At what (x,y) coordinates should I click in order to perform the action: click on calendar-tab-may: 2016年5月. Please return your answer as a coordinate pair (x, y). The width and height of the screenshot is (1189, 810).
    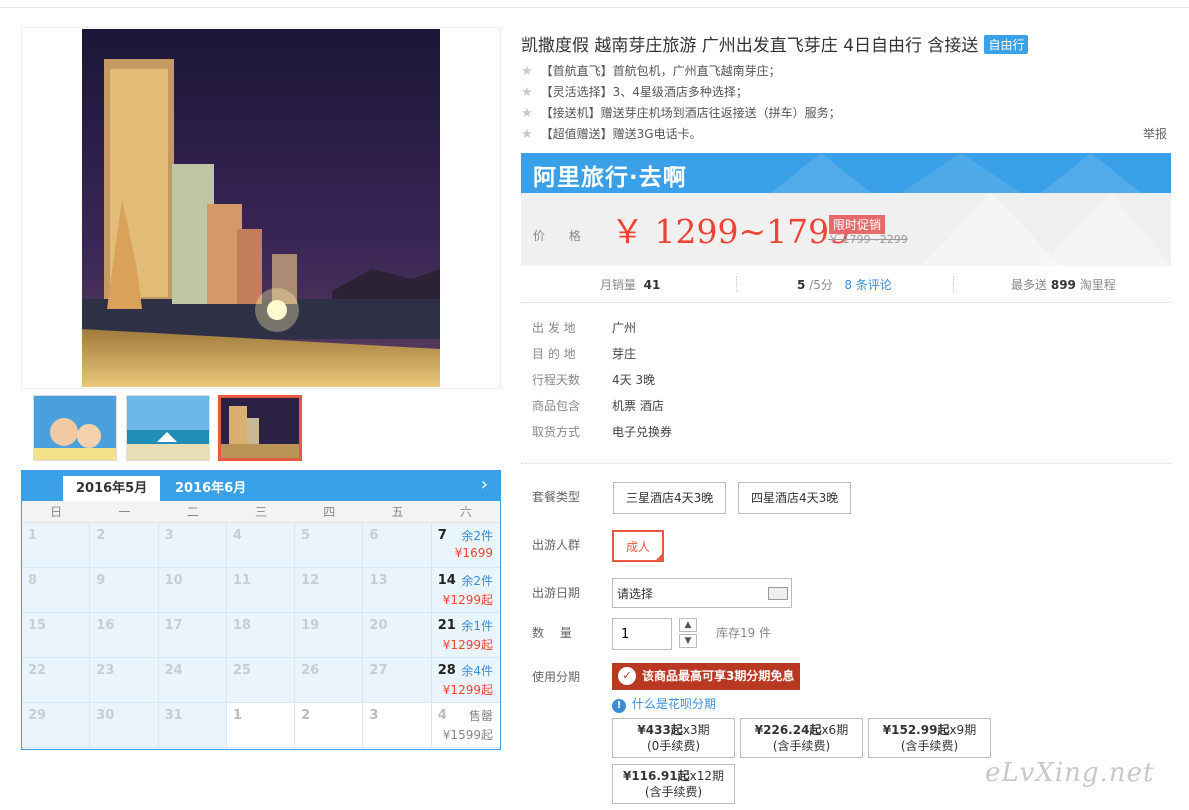
    Looking at the image, I should click on (112, 488).